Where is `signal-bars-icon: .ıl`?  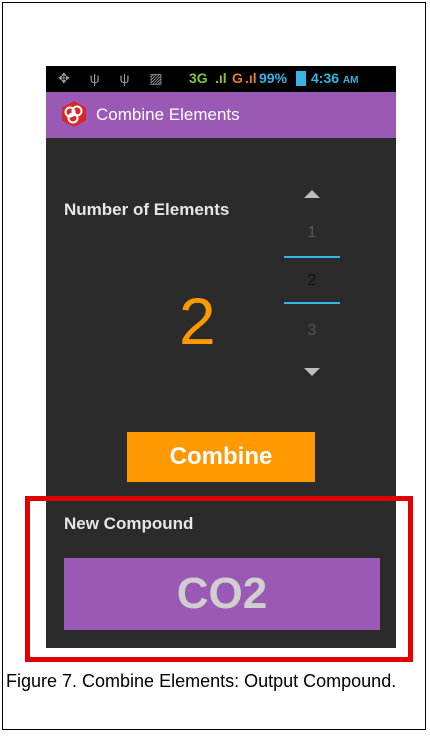
signal-bars-icon: .ıl is located at coordinates (221, 78).